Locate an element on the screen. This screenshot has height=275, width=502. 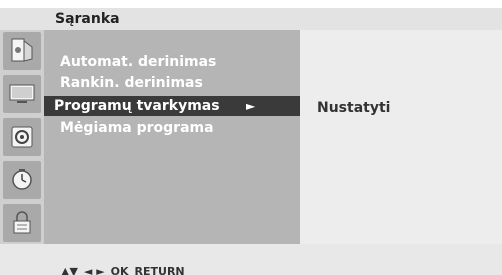
tv-display-icon is located at coordinates (22, 94).